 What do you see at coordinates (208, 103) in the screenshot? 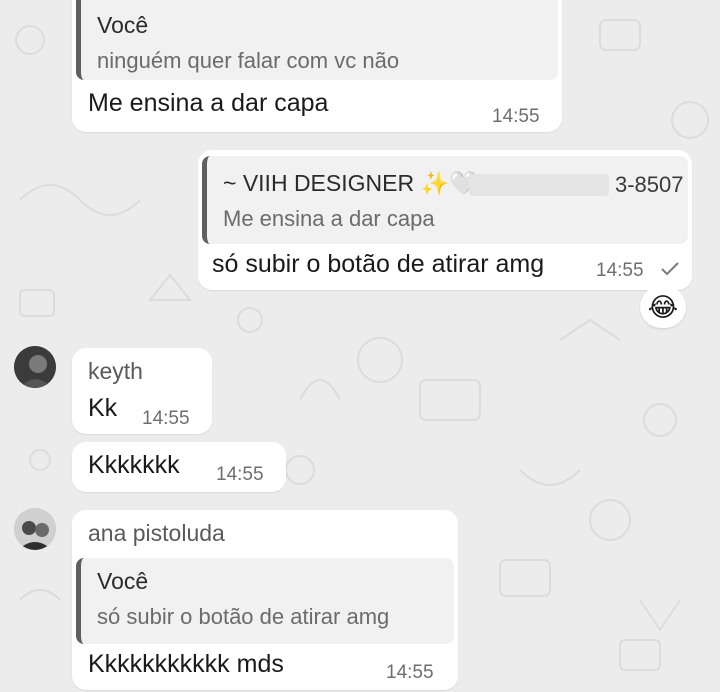
I see `message-text: Me ensina a dar capa` at bounding box center [208, 103].